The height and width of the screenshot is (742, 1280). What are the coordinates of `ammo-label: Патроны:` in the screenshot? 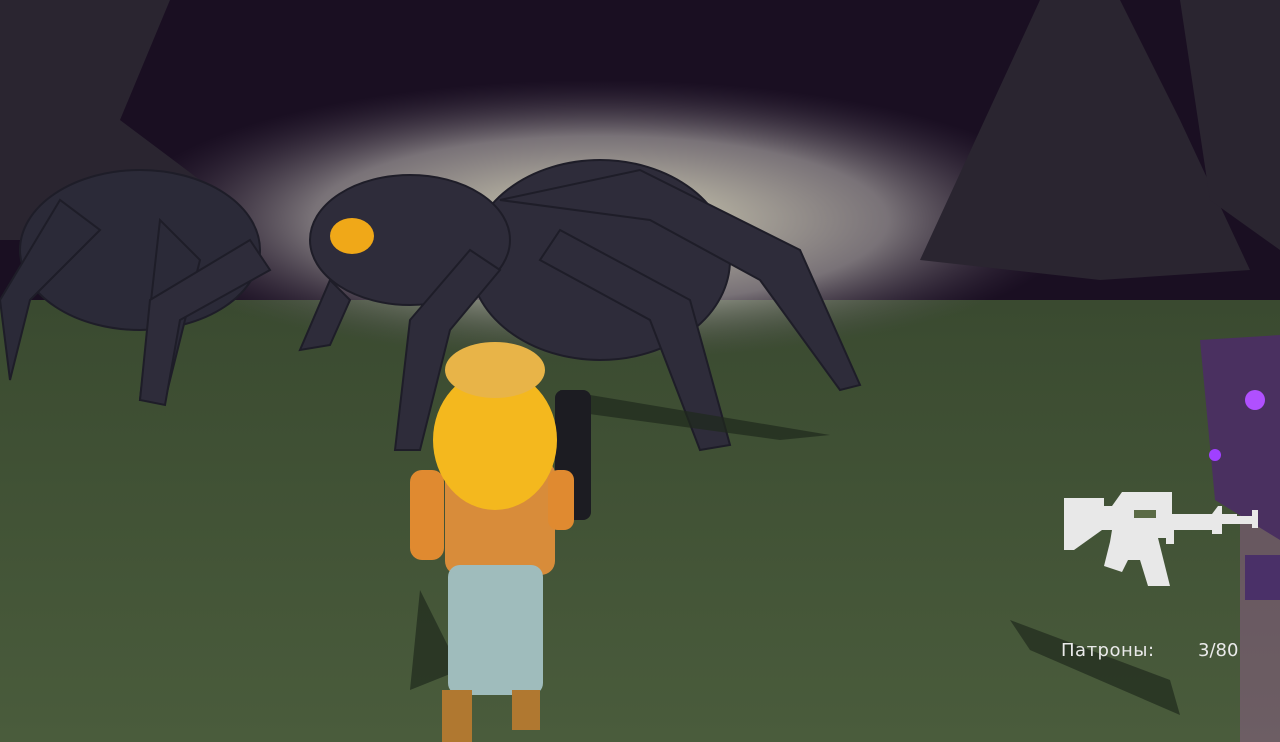 It's located at (1108, 650).